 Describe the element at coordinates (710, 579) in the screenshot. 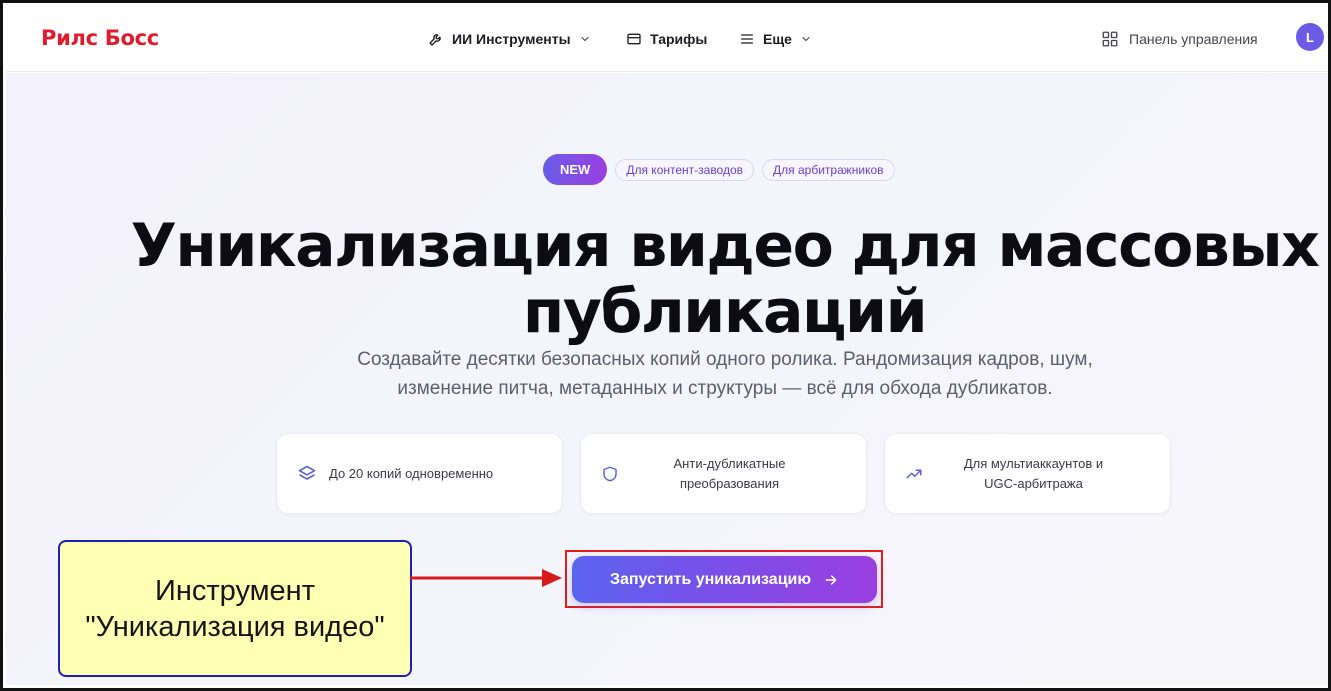

I see `cta-label: Запустить уникализацию` at that location.